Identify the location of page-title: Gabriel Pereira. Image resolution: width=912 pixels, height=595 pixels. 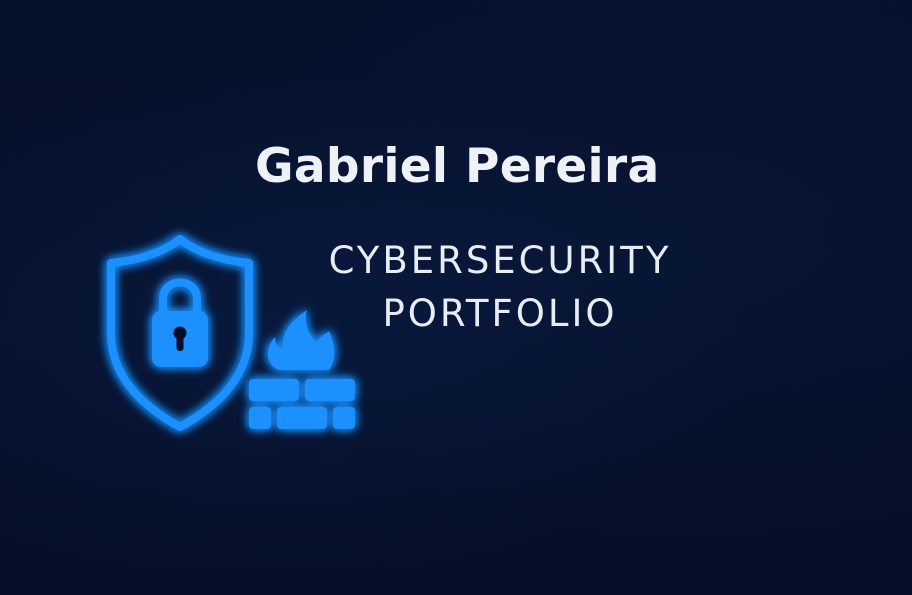
(457, 166).